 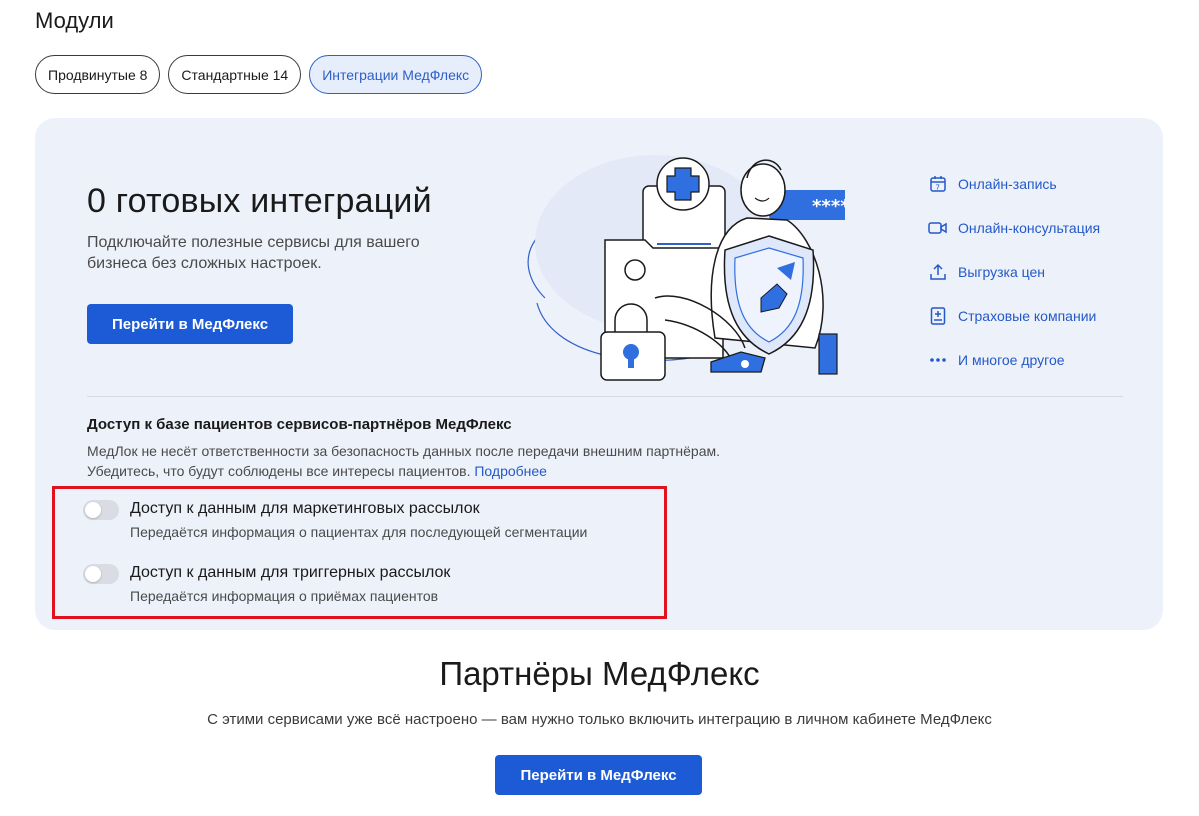 I want to click on toggle-label: Доступ к данным для триггерных рассылок, so click(x=290, y=572).